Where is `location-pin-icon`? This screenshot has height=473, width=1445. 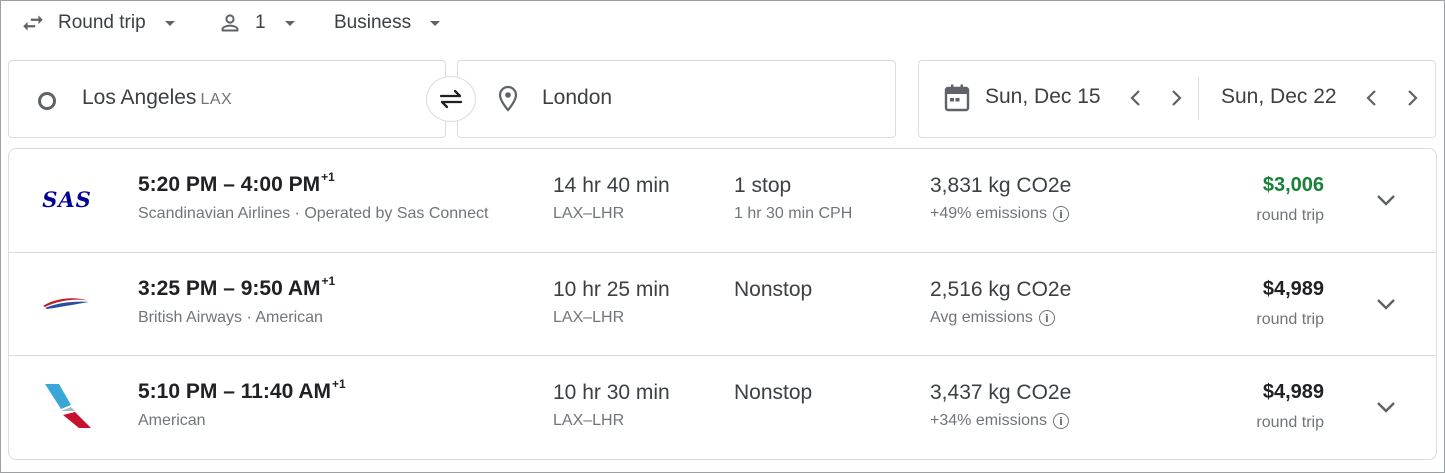
location-pin-icon is located at coordinates (508, 99).